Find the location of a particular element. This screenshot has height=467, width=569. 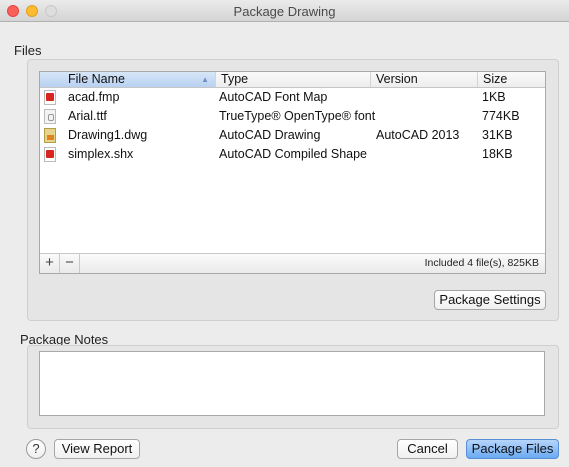

file-size-cell: 774KB is located at coordinates (501, 116).